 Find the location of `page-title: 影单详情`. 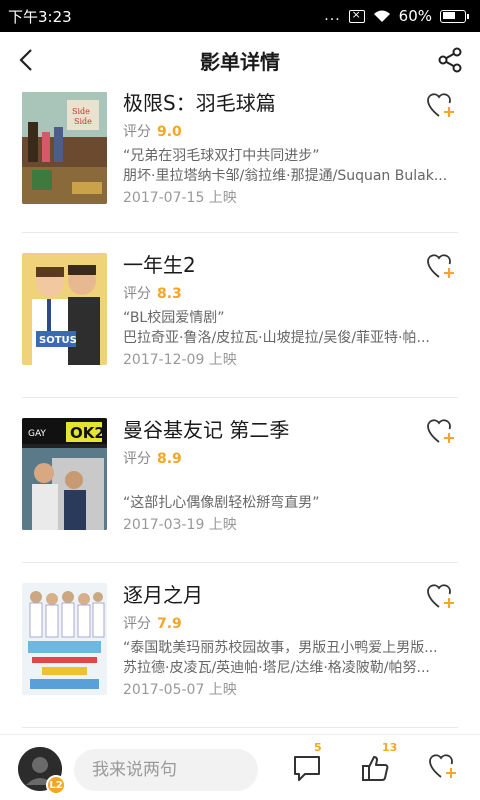

page-title: 影单详情 is located at coordinates (240, 61).